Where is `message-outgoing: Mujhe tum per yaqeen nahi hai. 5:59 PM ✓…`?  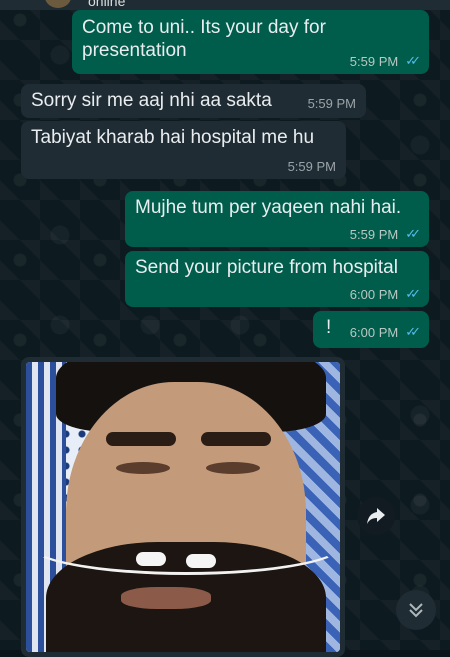
message-outgoing: Mujhe tum per yaqeen nahi hai. 5:59 PM ✓… is located at coordinates (277, 219).